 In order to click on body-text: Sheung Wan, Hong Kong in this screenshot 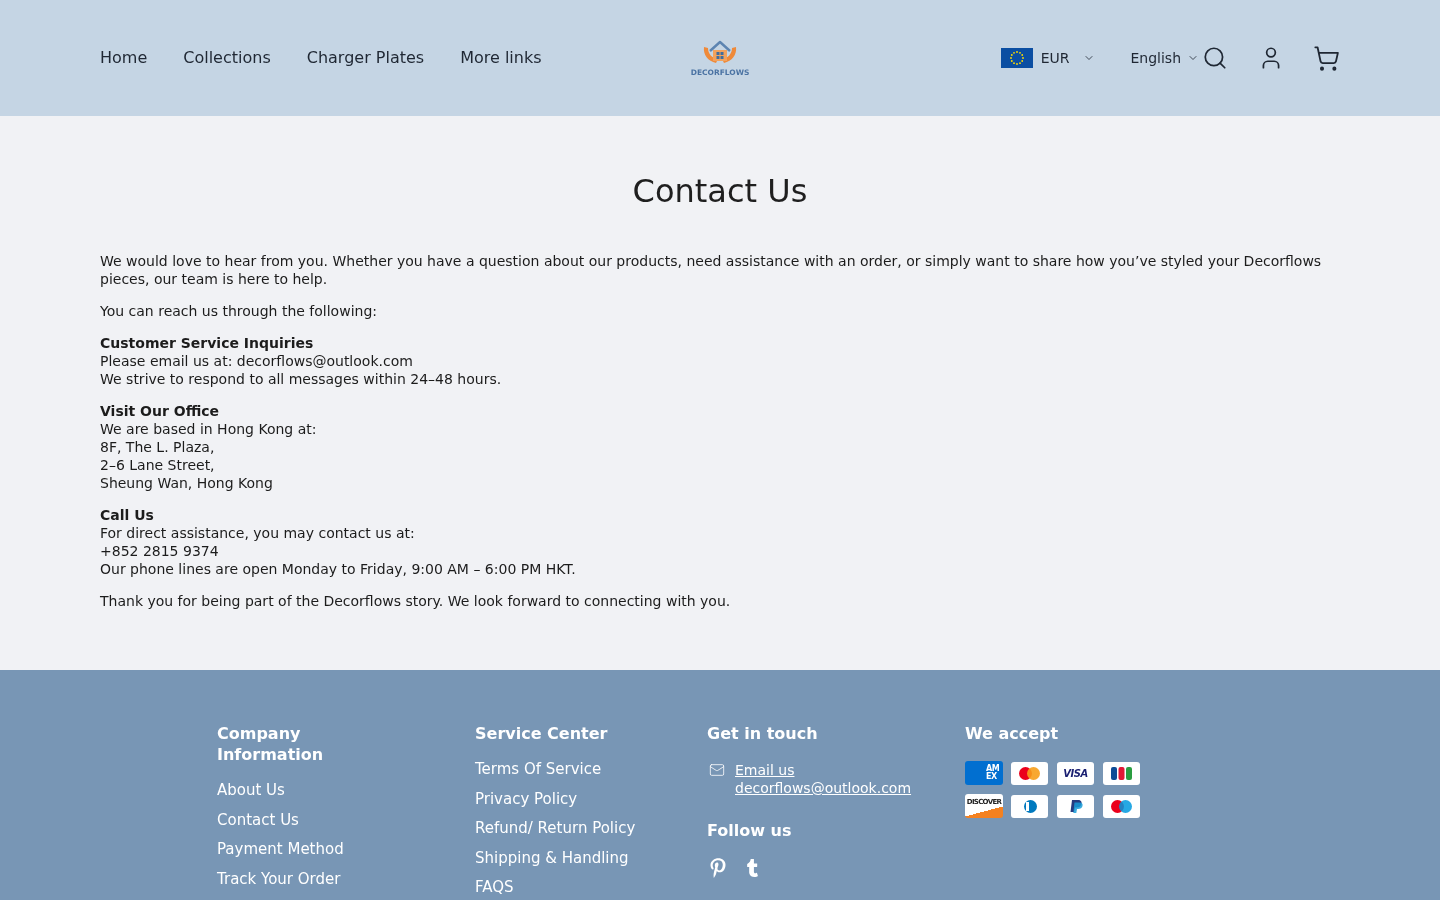, I will do `click(186, 483)`.